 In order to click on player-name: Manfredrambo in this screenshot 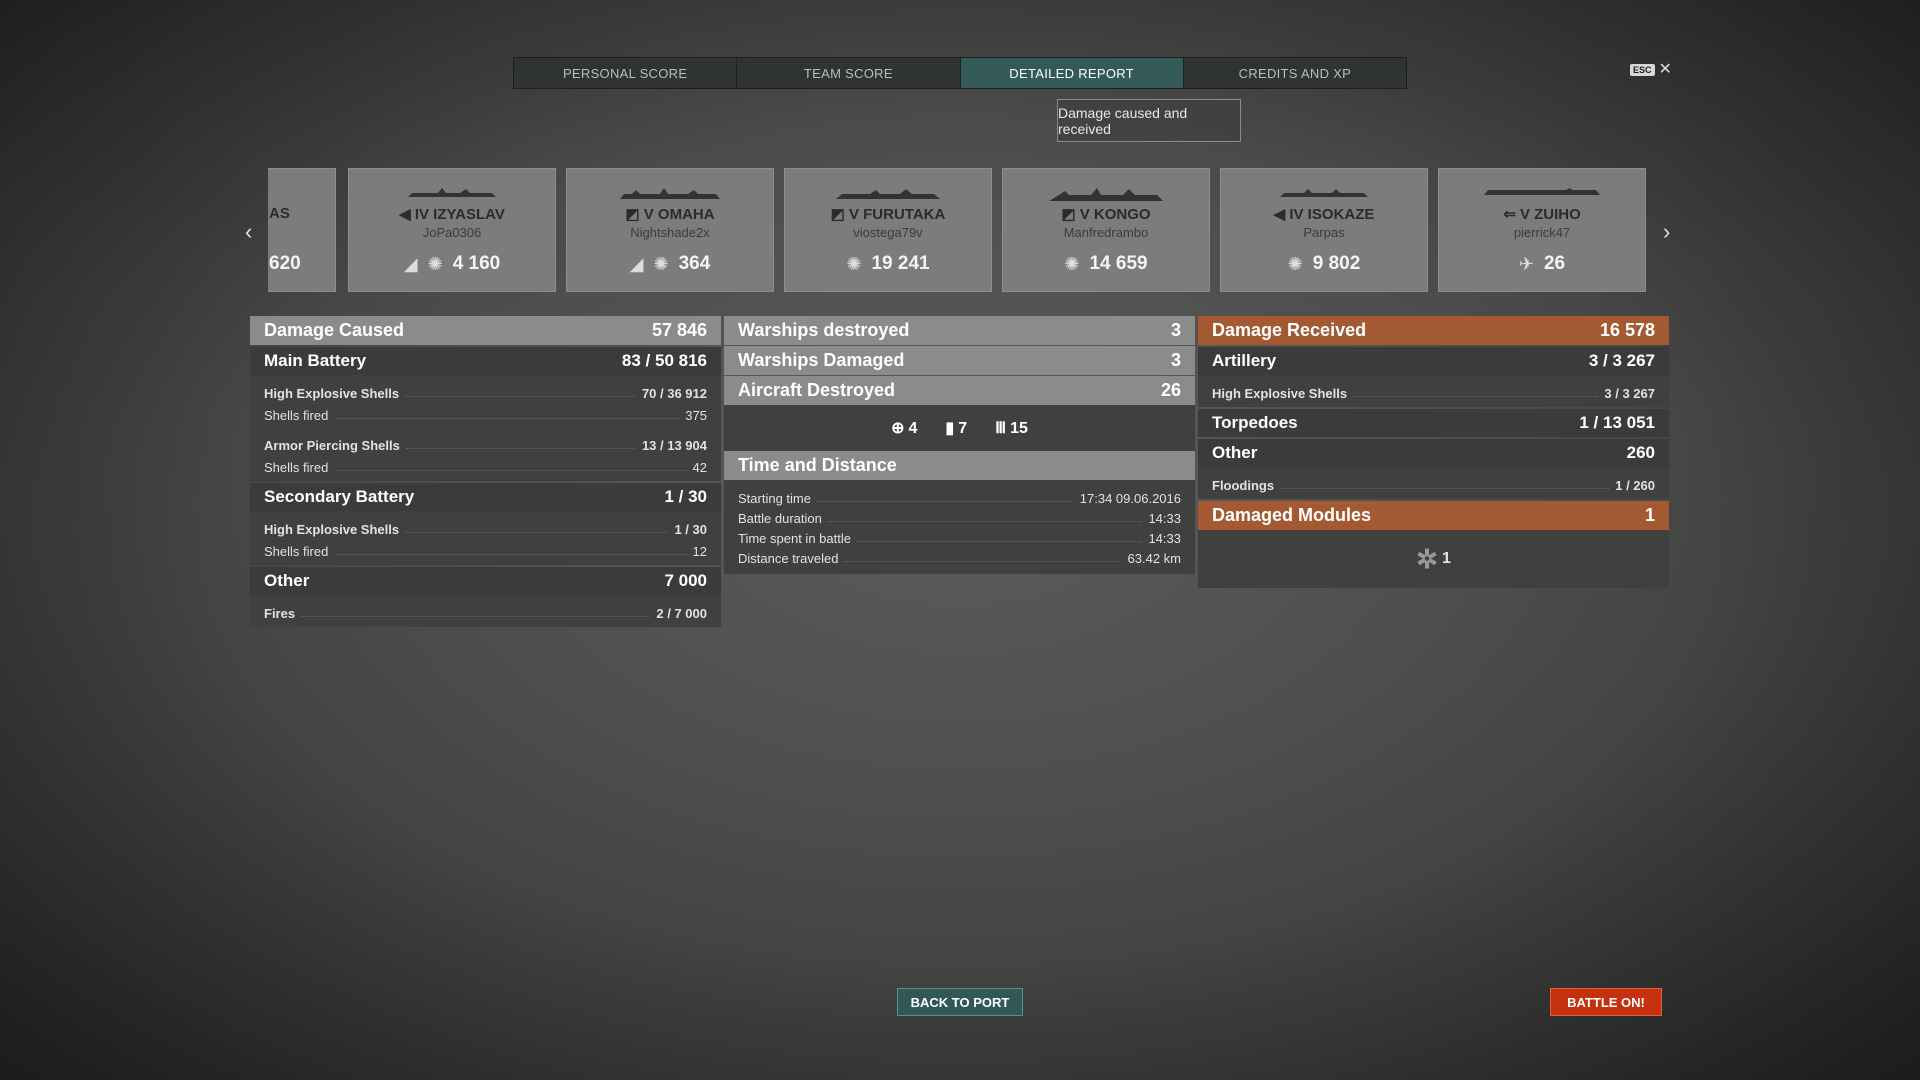, I will do `click(1106, 232)`.